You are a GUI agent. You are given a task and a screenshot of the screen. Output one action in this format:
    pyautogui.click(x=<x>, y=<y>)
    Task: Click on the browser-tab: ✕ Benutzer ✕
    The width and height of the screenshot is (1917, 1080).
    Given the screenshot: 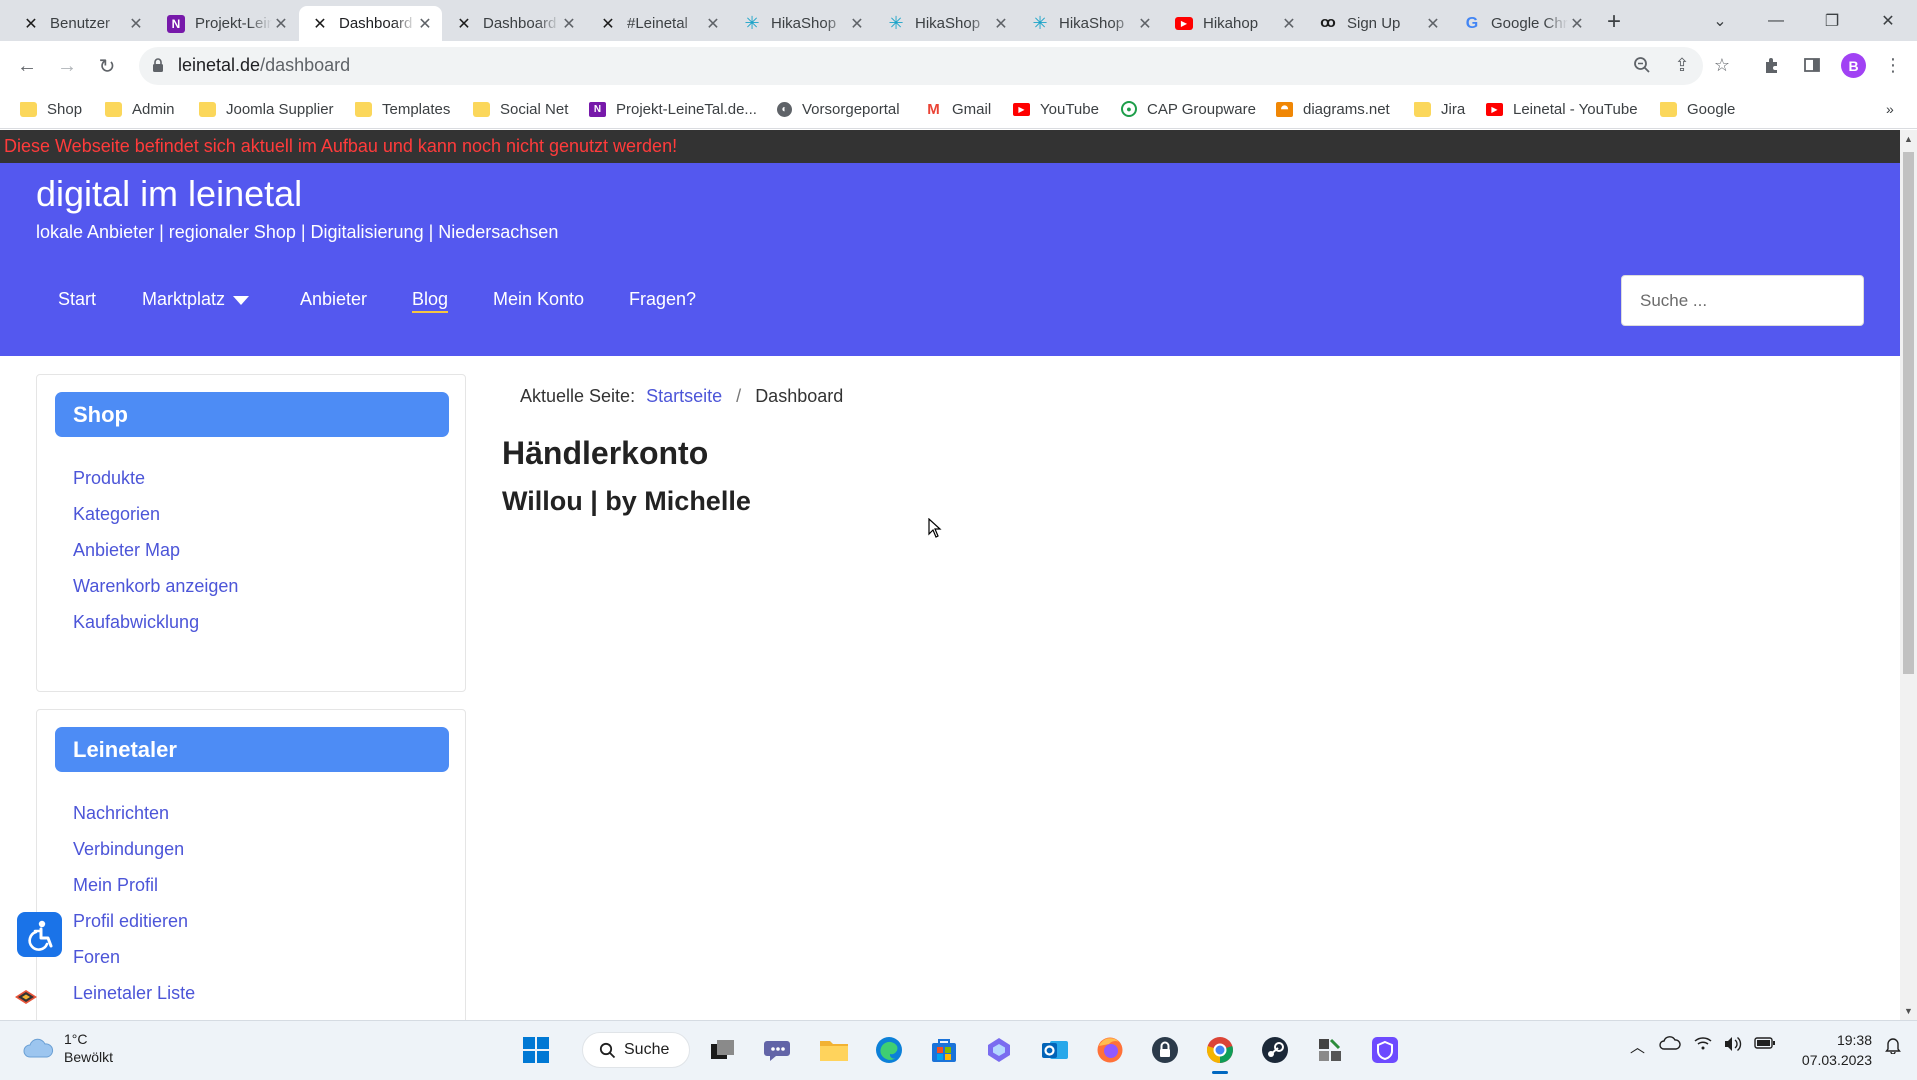 What is the action you would take?
    pyautogui.click(x=81, y=23)
    